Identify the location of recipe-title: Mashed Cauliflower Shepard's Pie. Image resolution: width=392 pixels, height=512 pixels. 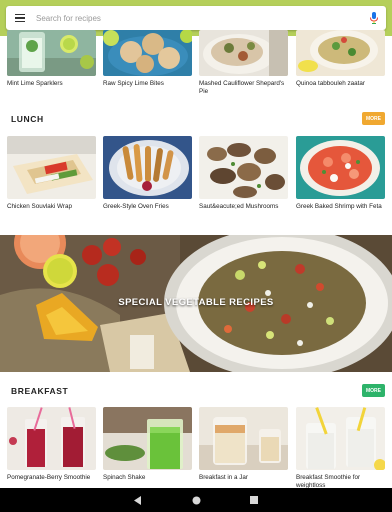
(242, 87).